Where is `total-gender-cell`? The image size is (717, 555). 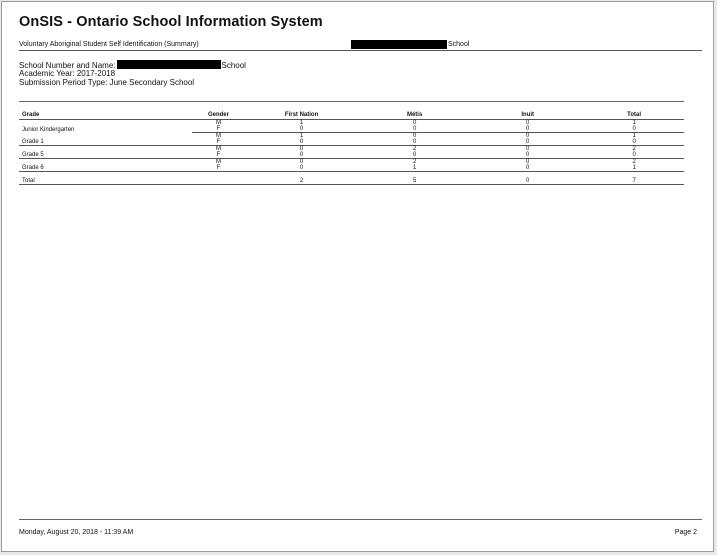
total-gender-cell is located at coordinates (218, 178).